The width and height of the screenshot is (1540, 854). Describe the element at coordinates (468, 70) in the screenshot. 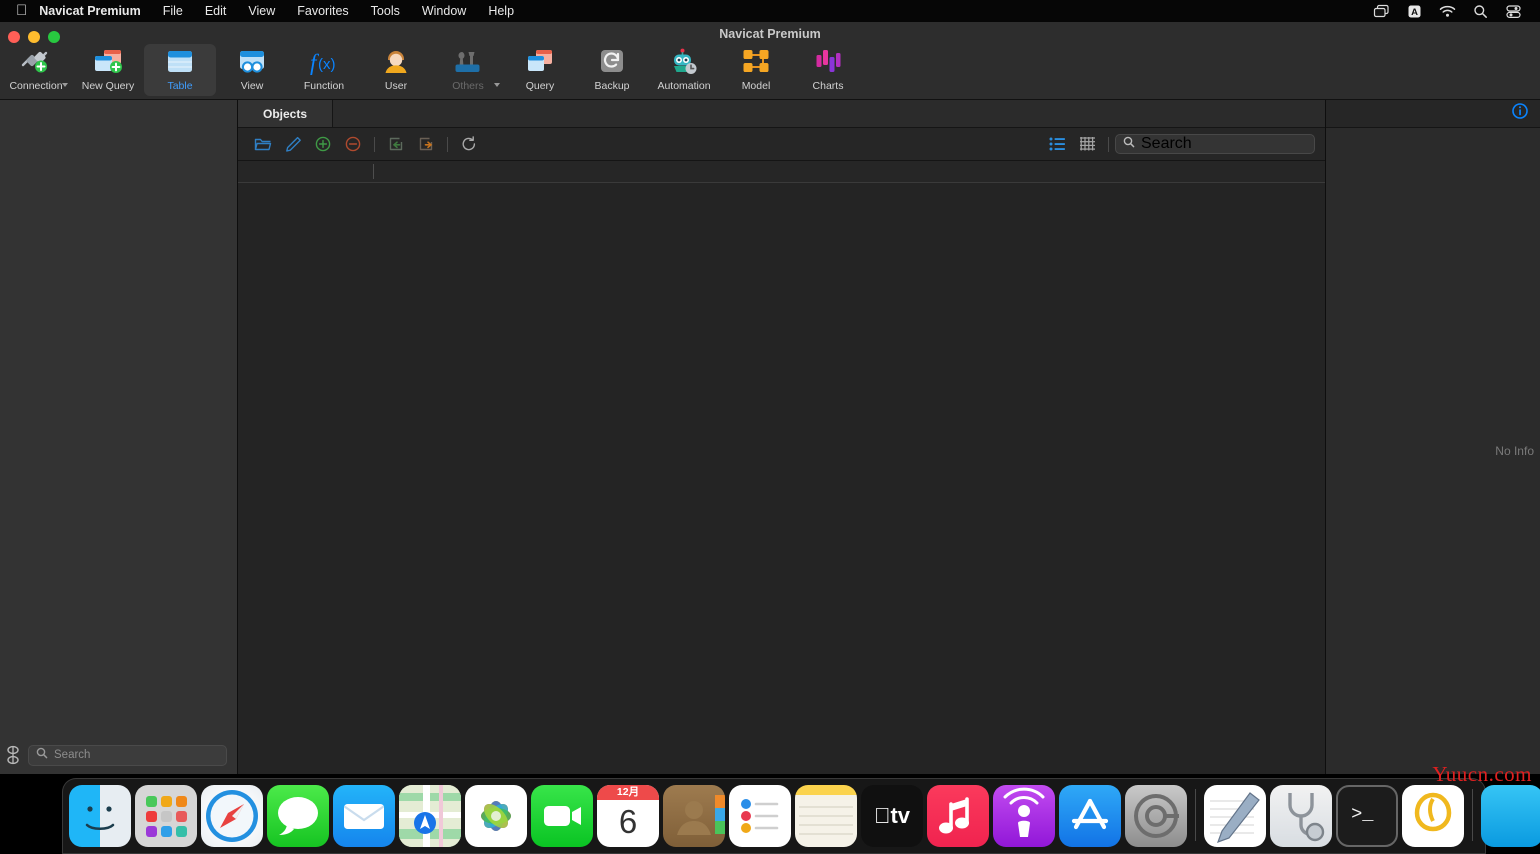

I see `toolbar-others-button: Others` at that location.